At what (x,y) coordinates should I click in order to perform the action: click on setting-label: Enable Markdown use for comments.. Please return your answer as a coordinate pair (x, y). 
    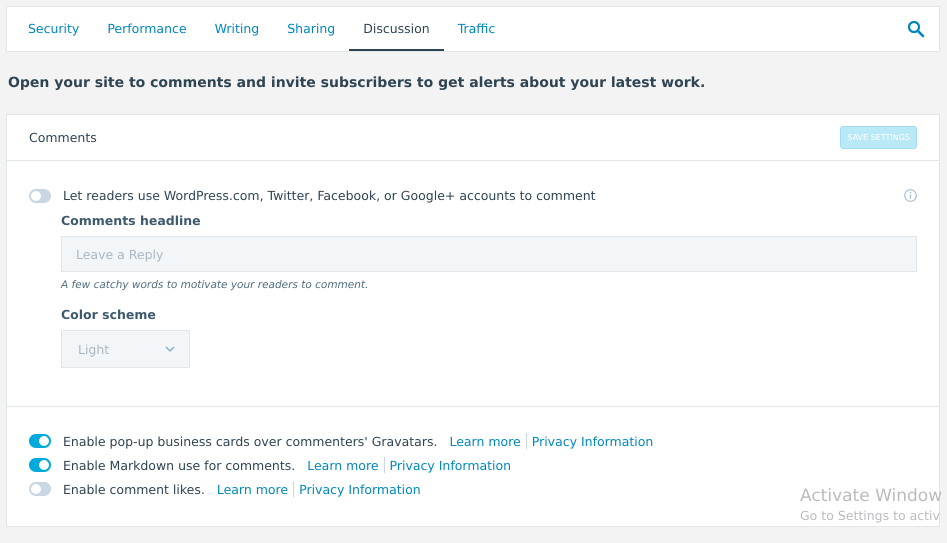
    Looking at the image, I should click on (179, 465).